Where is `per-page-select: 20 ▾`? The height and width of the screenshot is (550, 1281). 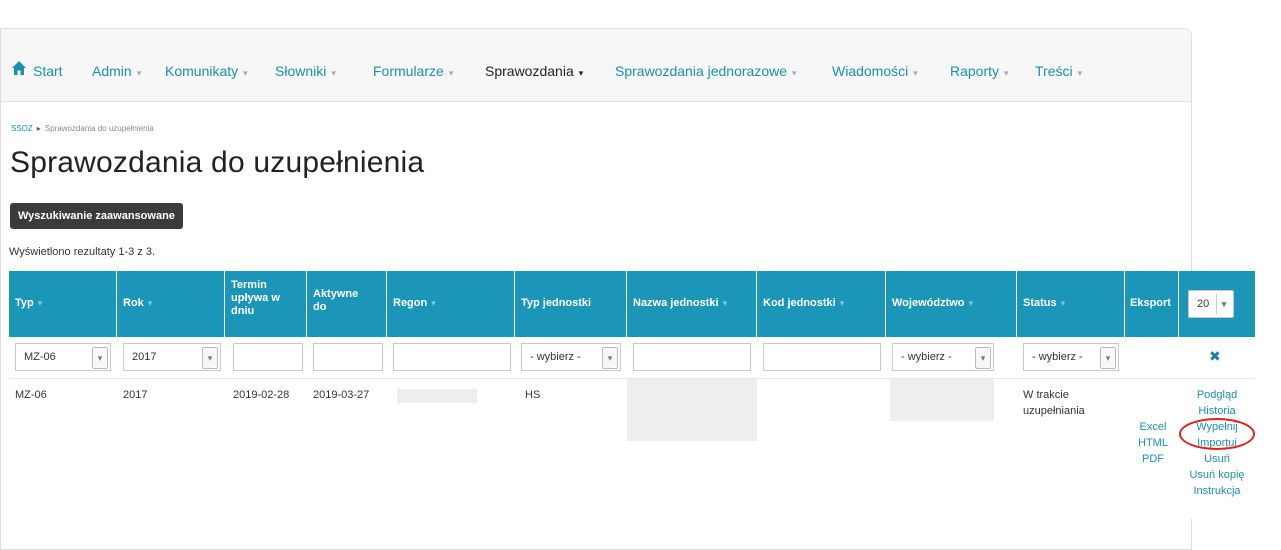 per-page-select: 20 ▾ is located at coordinates (1211, 304).